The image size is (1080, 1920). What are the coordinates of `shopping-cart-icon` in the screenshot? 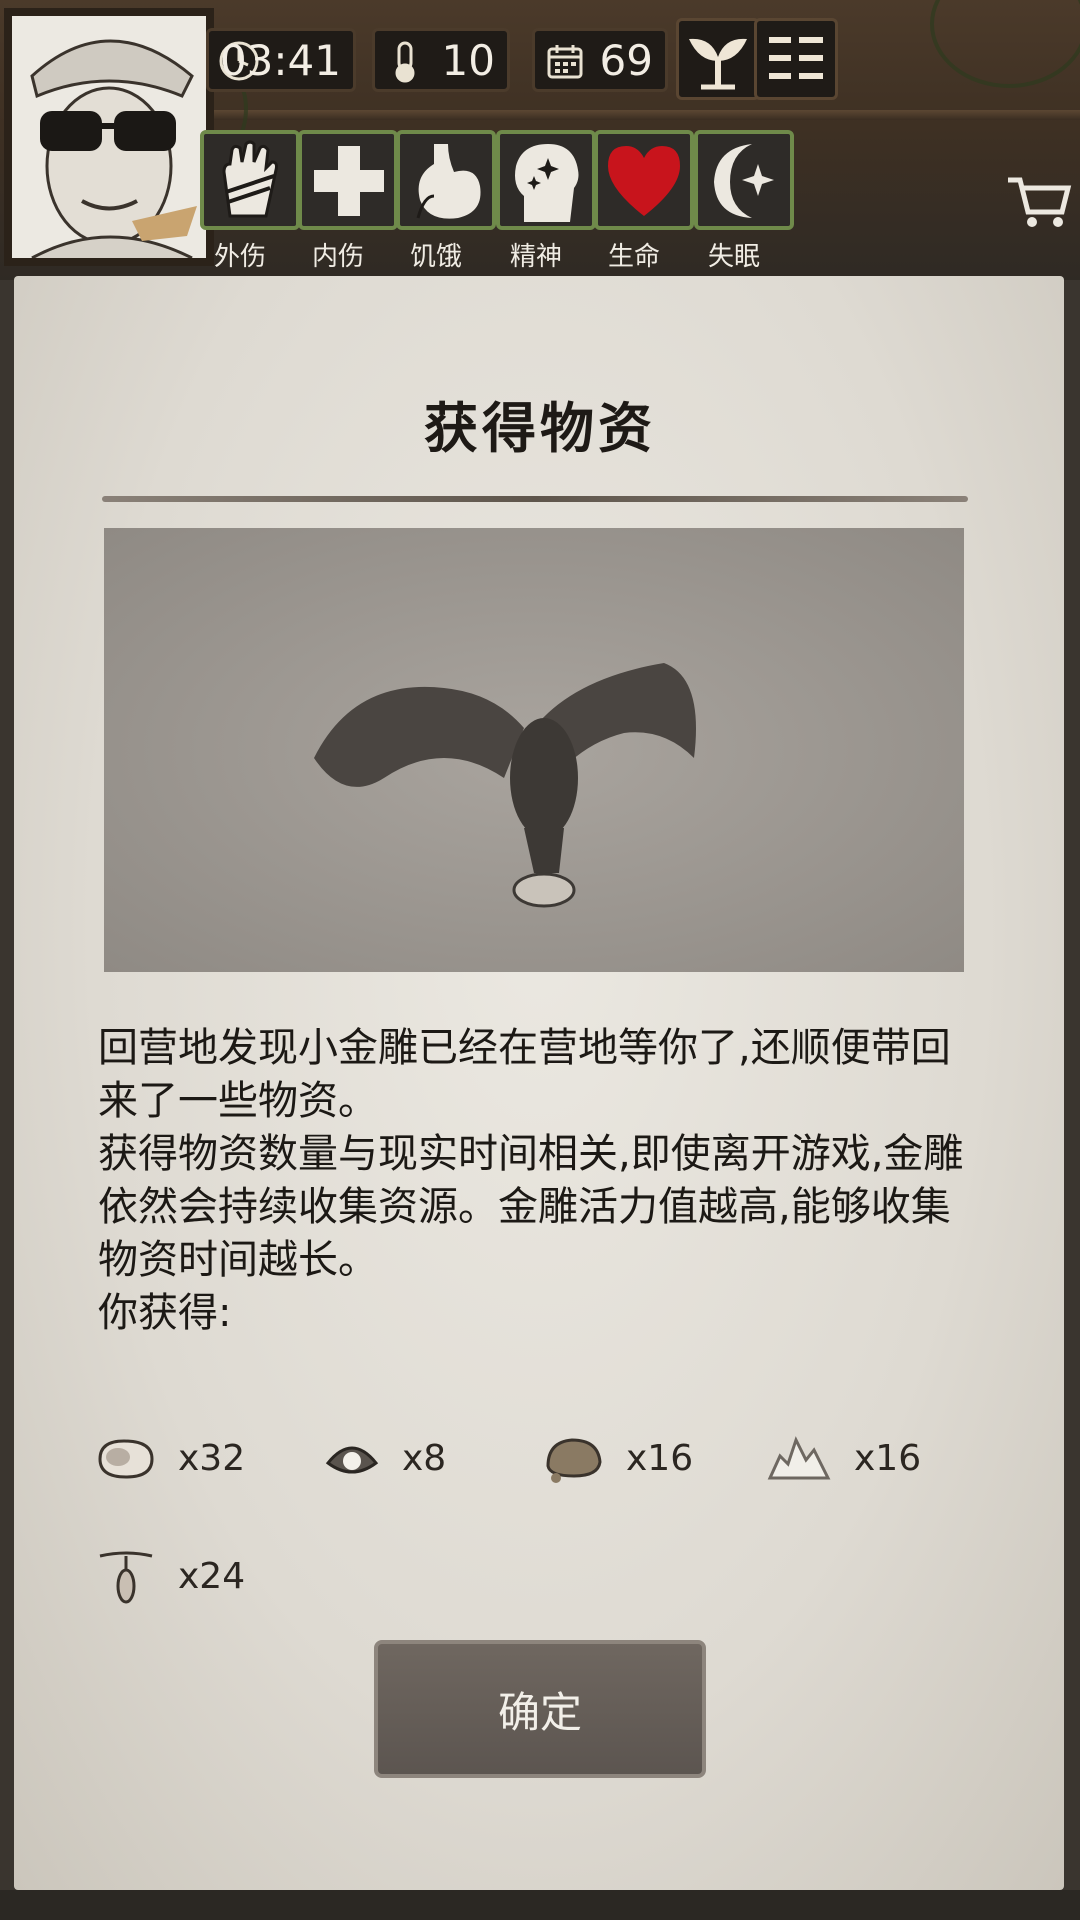 It's located at (1040, 202).